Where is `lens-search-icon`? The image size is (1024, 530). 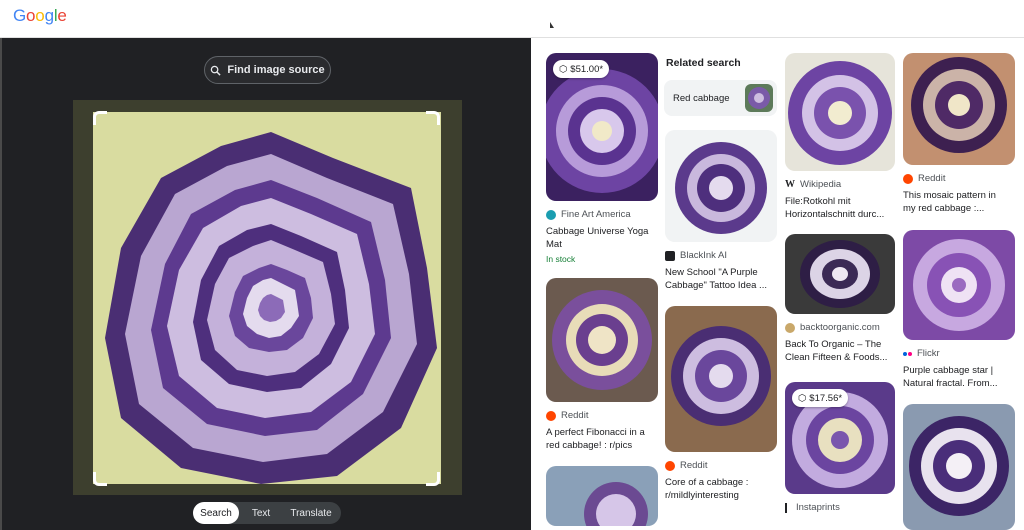 lens-search-icon is located at coordinates (216, 70).